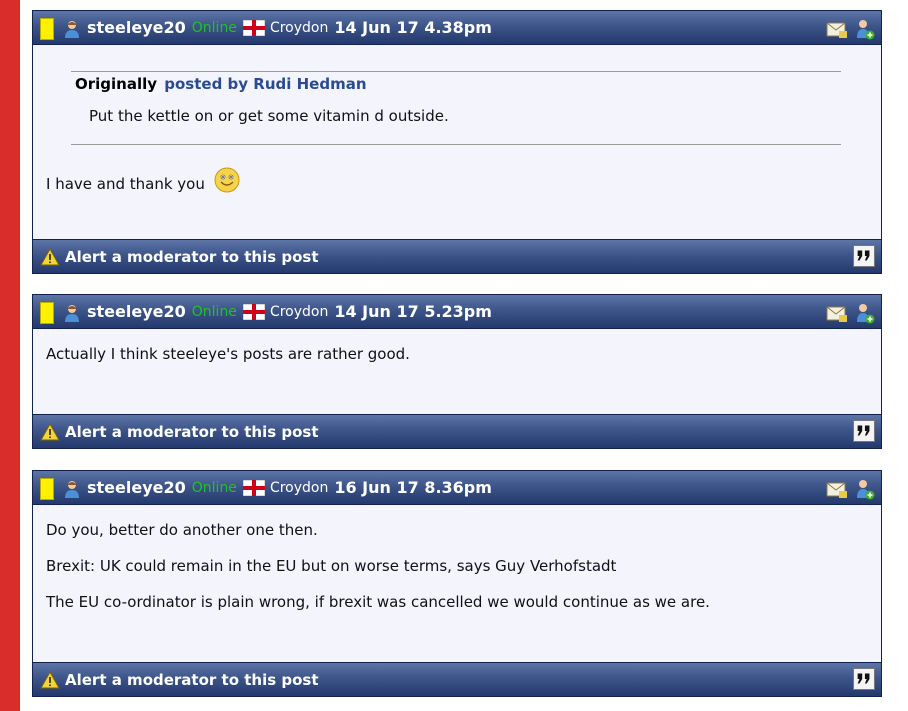  I want to click on post-text: Do you, better do another one then., so click(182, 530).